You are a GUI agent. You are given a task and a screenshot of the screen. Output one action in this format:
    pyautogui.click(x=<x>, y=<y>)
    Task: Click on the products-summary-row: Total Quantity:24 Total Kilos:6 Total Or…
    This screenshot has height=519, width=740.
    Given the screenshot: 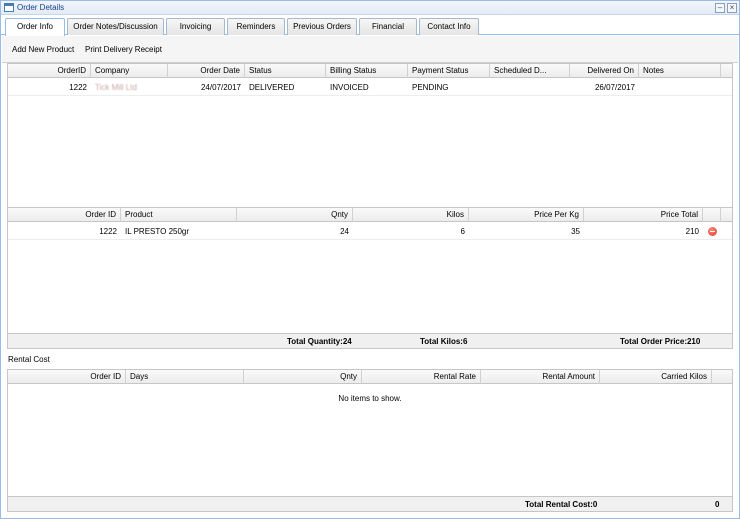 What is the action you would take?
    pyautogui.click(x=370, y=341)
    